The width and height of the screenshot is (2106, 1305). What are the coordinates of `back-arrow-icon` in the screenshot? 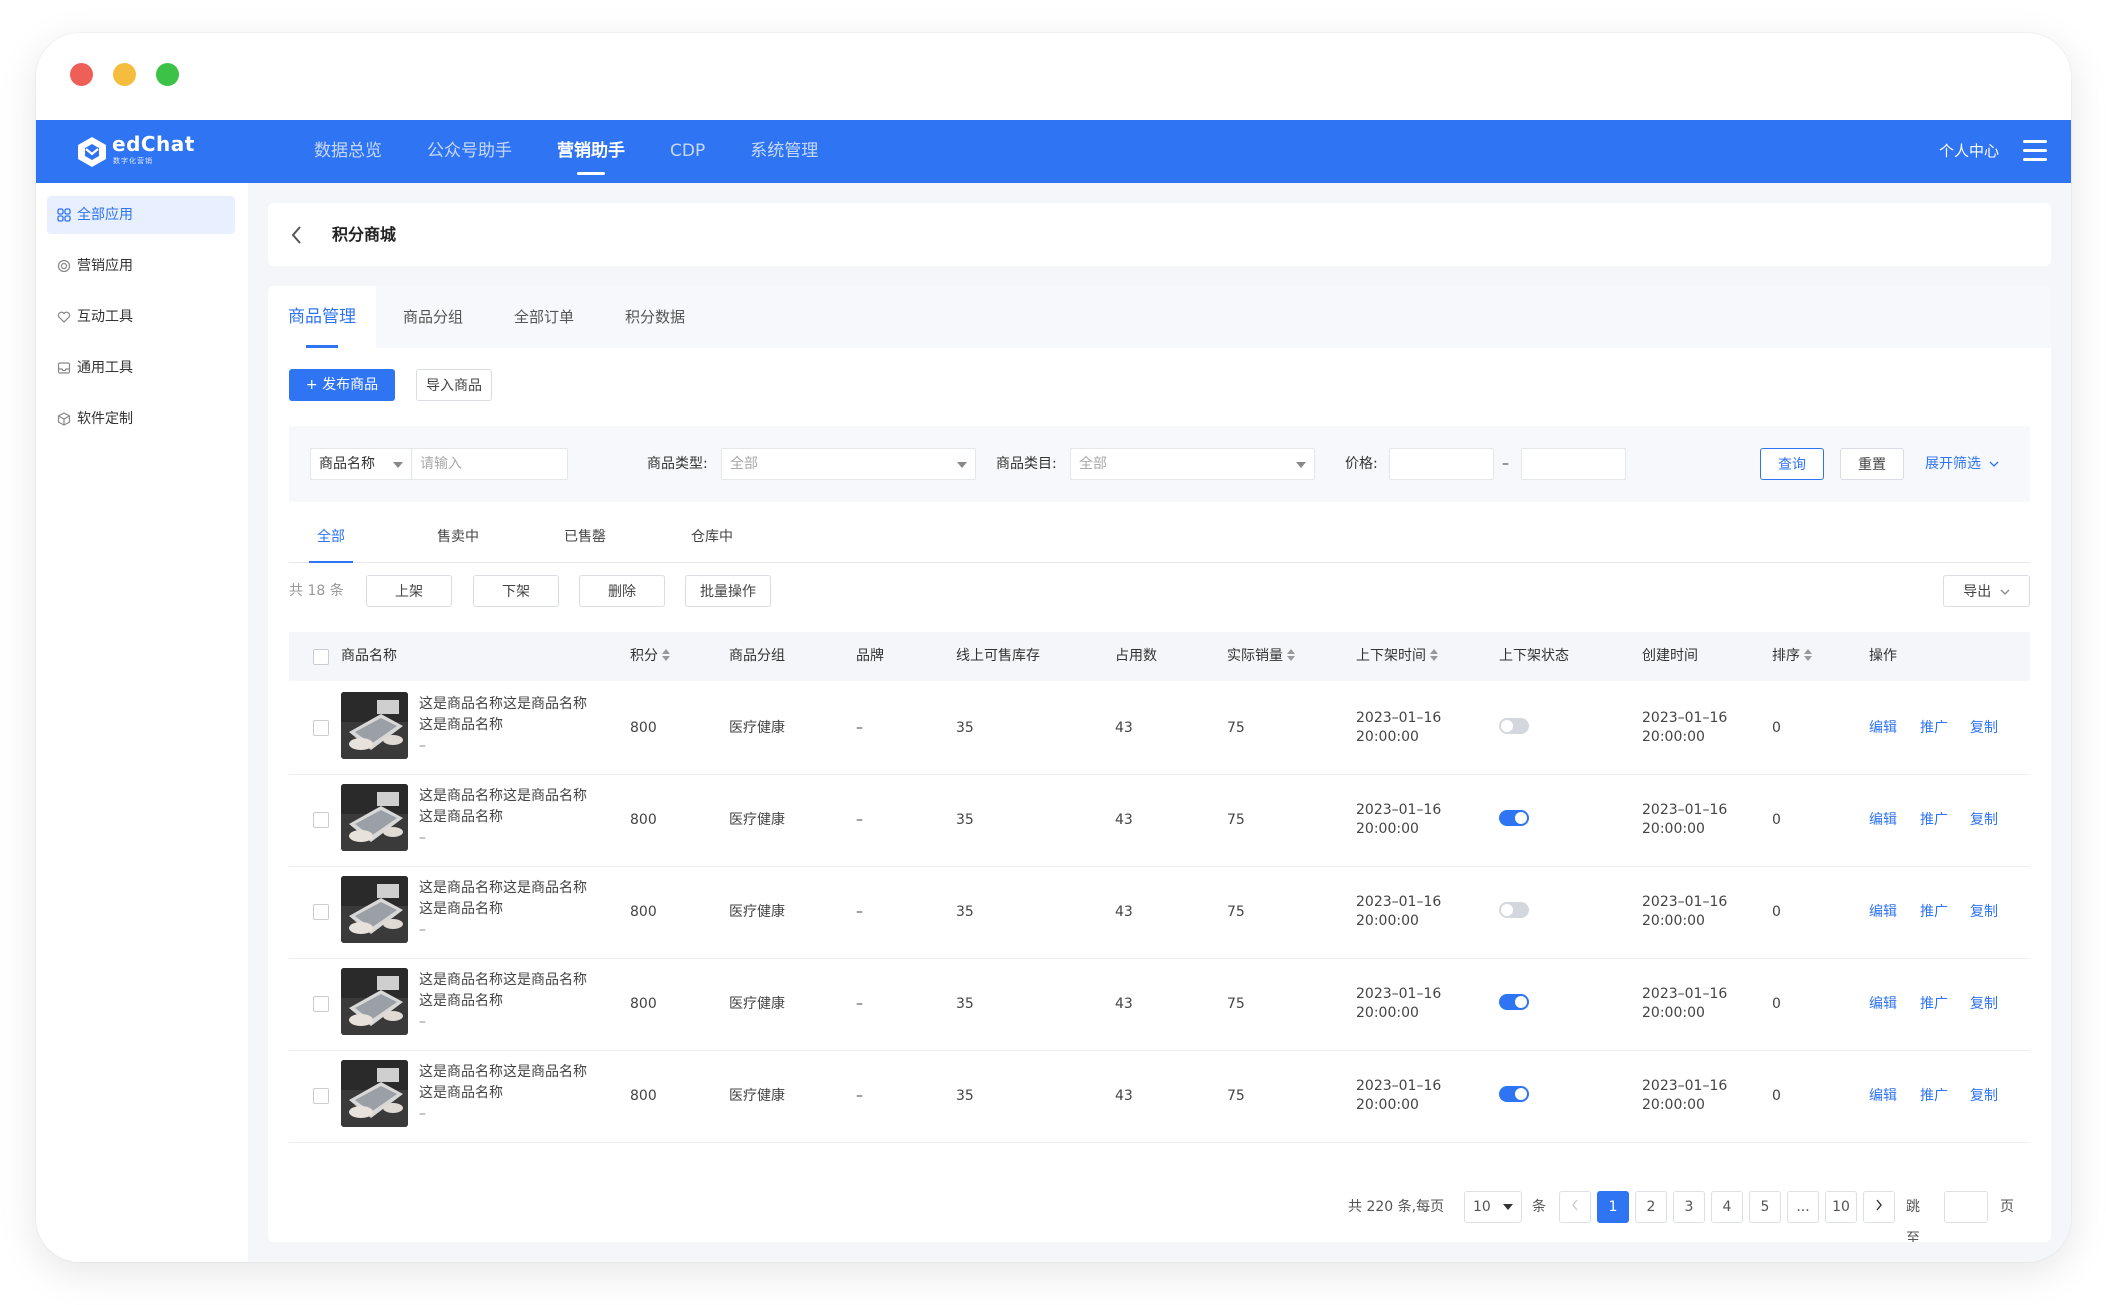 It's located at (296, 235).